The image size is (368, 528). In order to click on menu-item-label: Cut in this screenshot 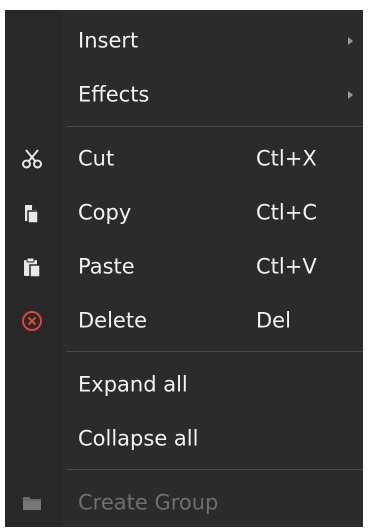, I will do `click(96, 158)`.